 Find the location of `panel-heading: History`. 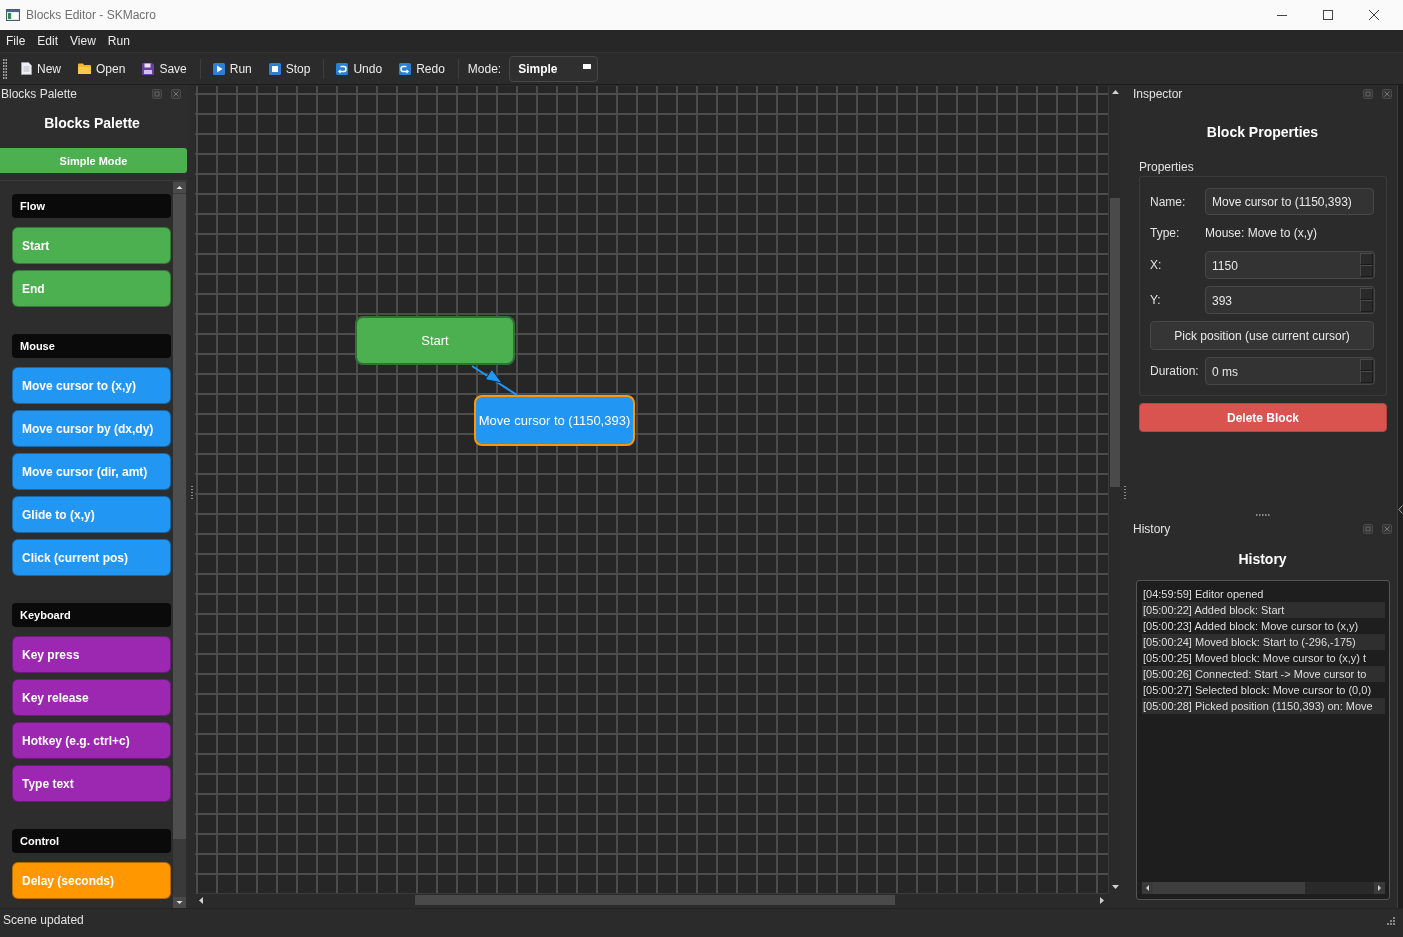

panel-heading: History is located at coordinates (1262, 559).